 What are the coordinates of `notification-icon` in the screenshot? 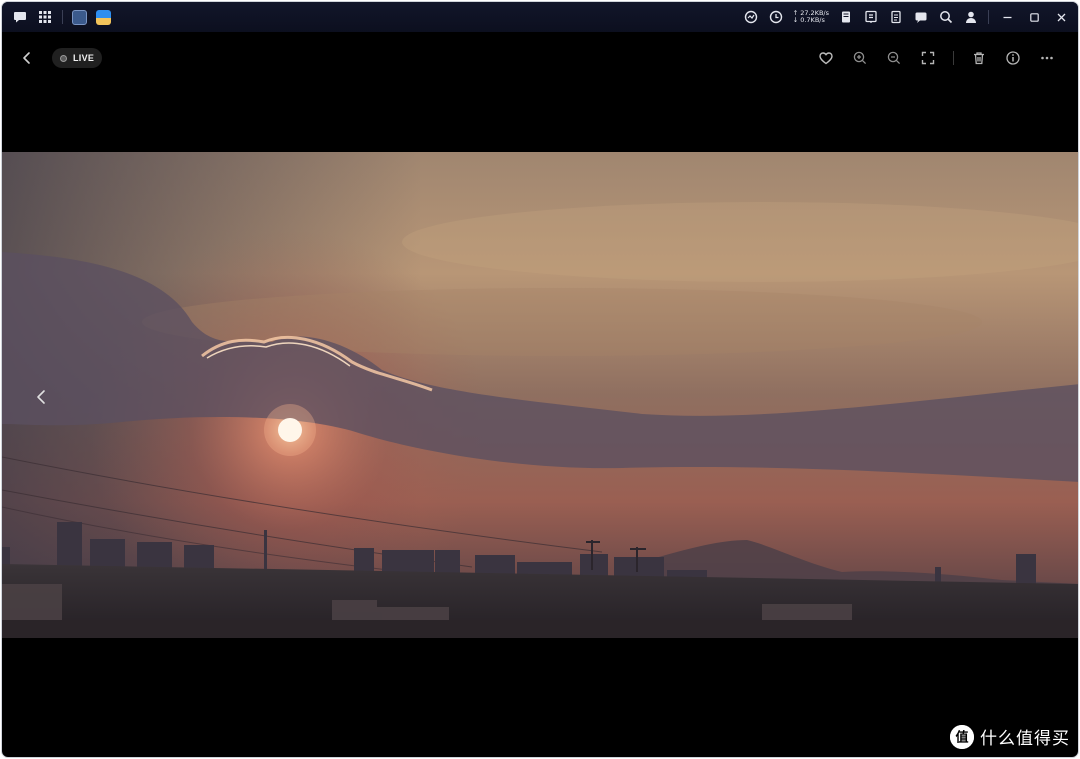 It's located at (871, 17).